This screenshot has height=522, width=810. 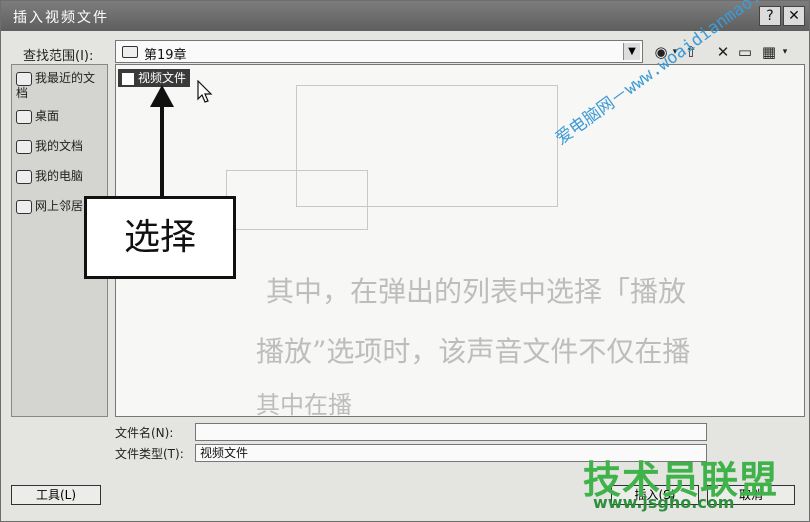 I want to click on delete-icon: ✕, so click(x=723, y=52).